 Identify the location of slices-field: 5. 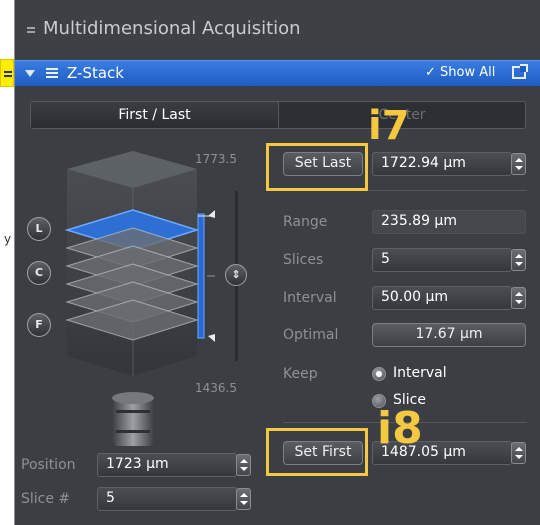
(442, 260).